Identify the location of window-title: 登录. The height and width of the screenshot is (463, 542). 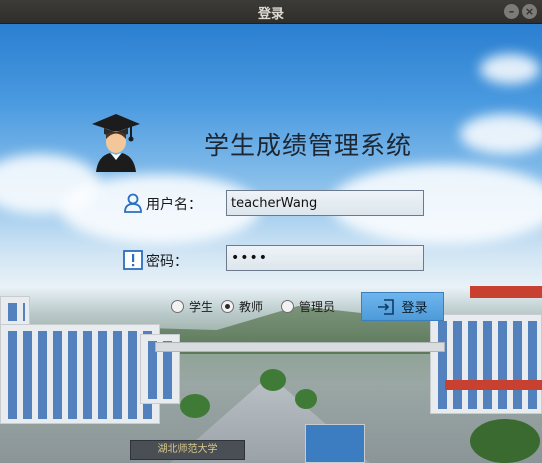
(270, 14).